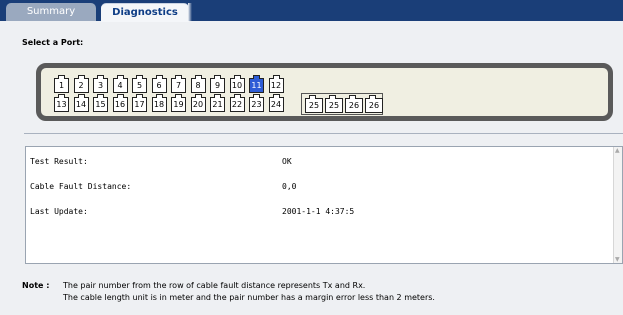 This screenshot has height=315, width=623. I want to click on port-5: 5, so click(139, 84).